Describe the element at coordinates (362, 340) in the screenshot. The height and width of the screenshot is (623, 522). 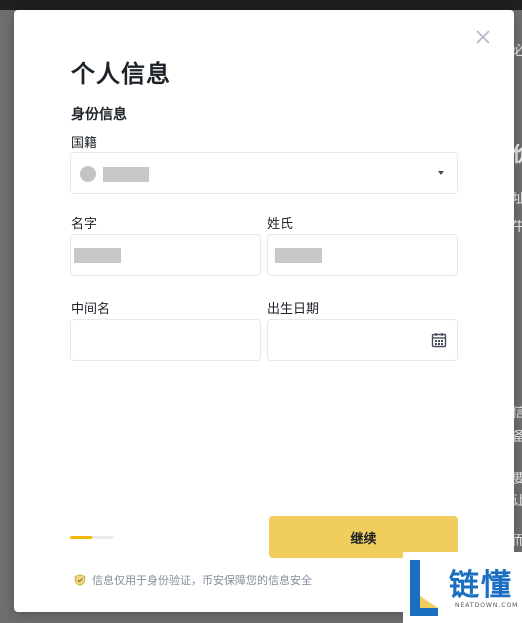
I see `birth-date-field` at that location.